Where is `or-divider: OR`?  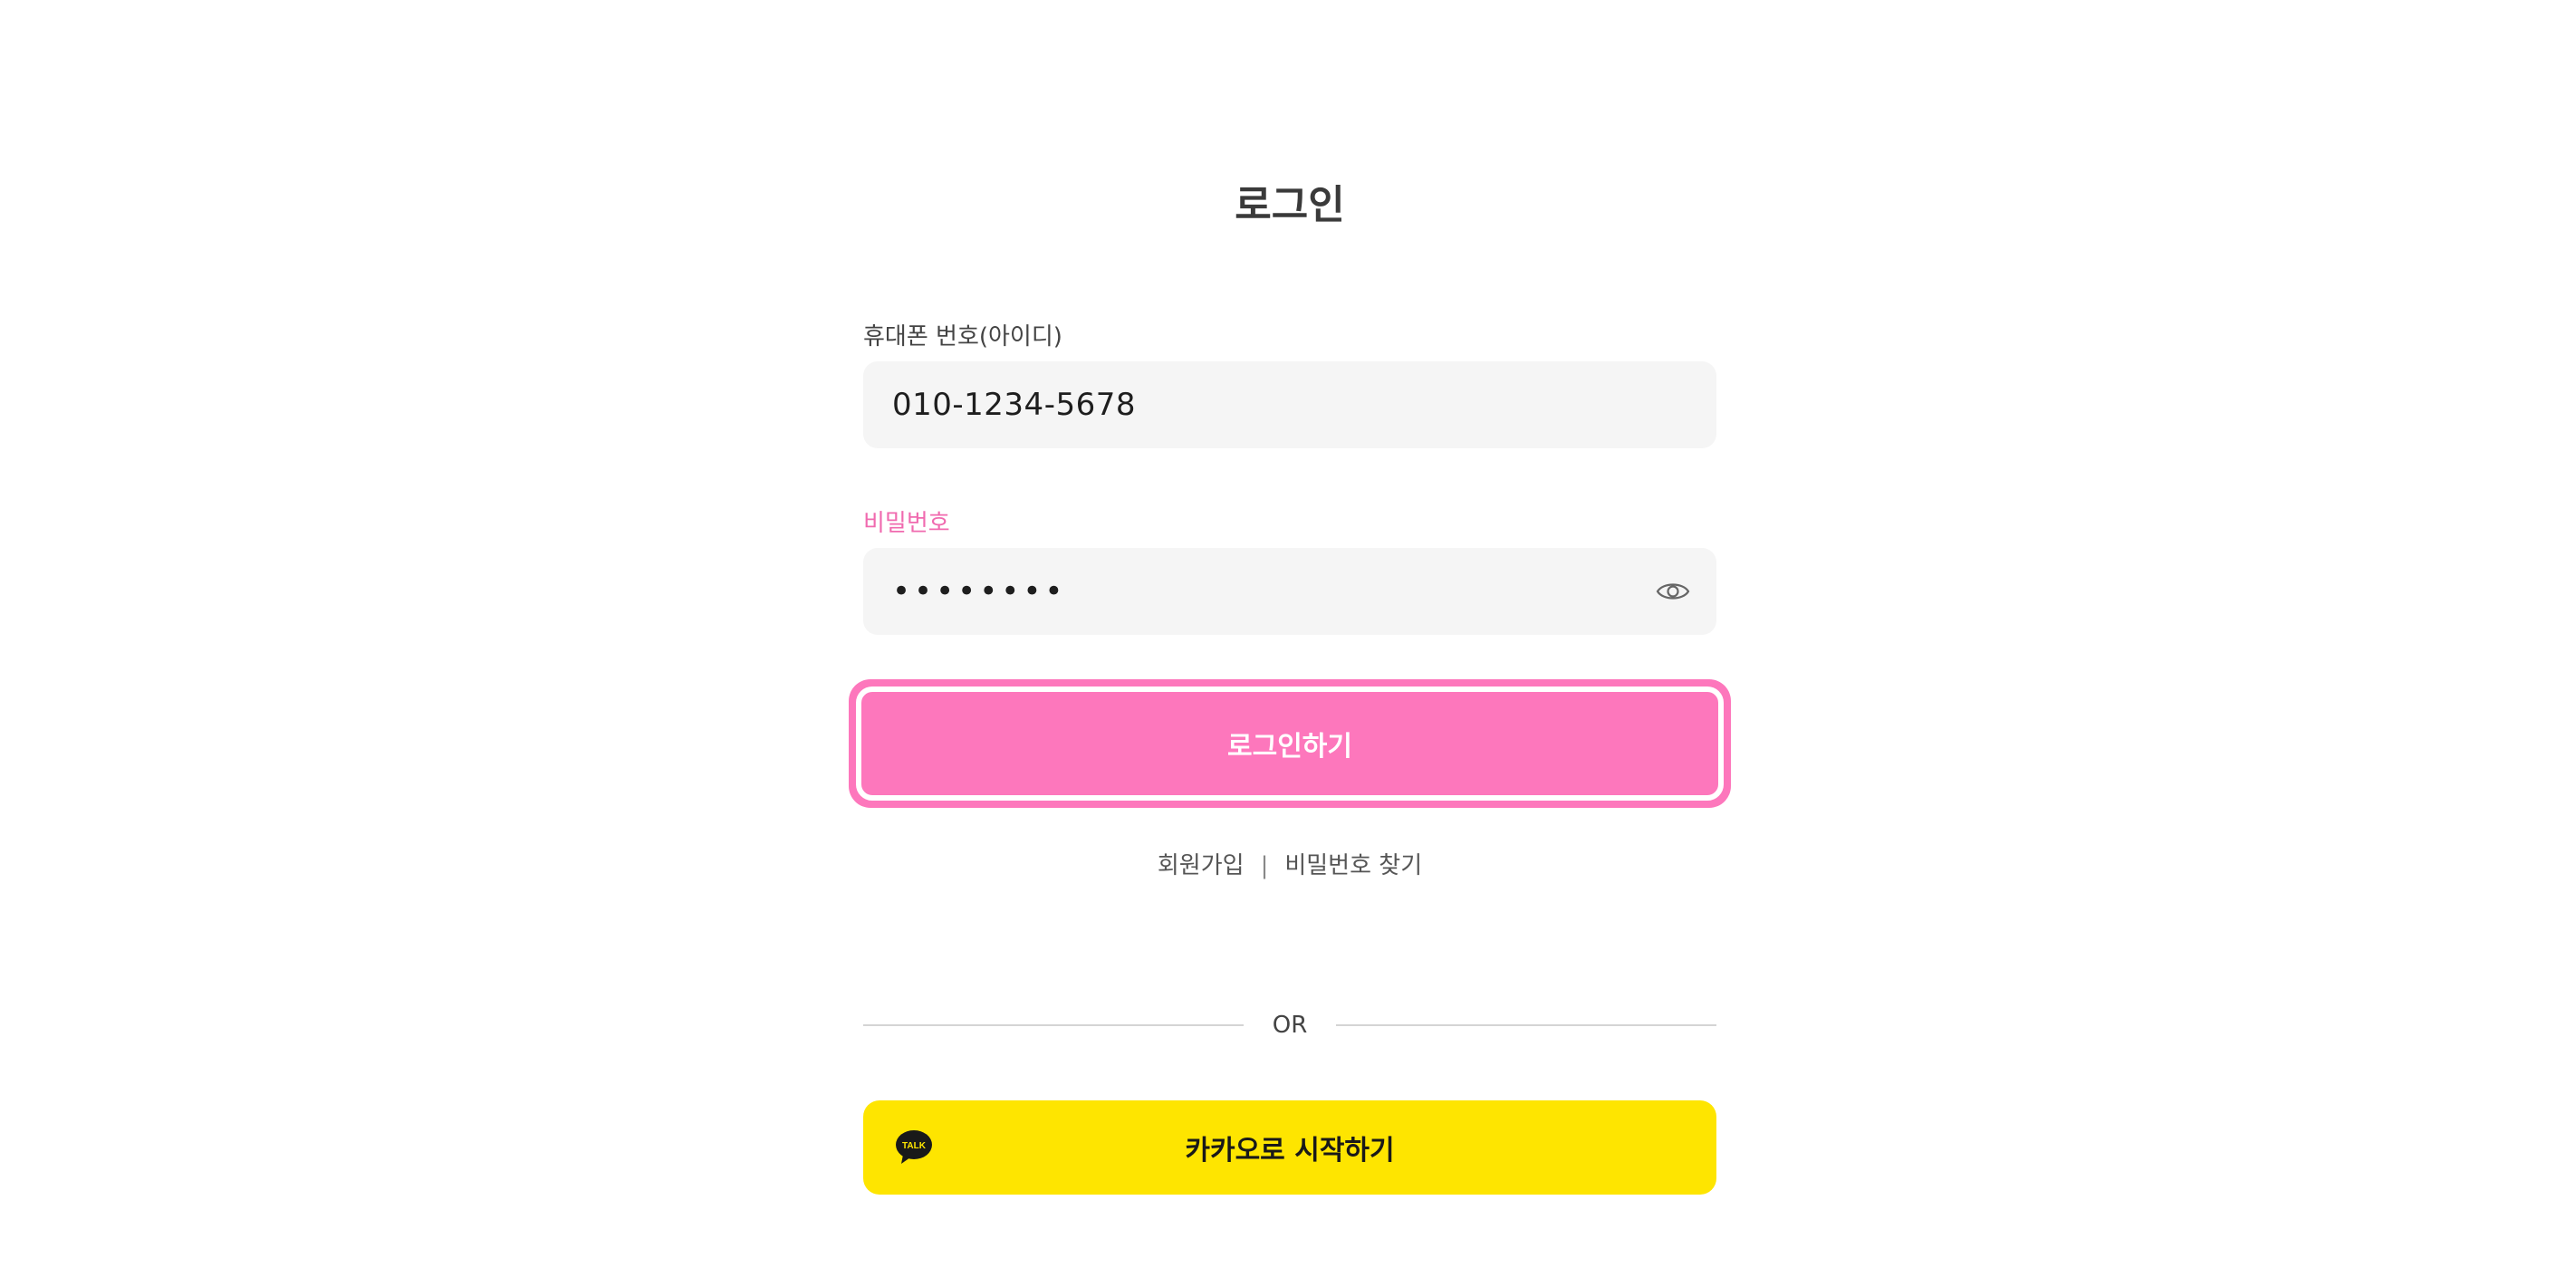
or-divider: OR is located at coordinates (1289, 1025).